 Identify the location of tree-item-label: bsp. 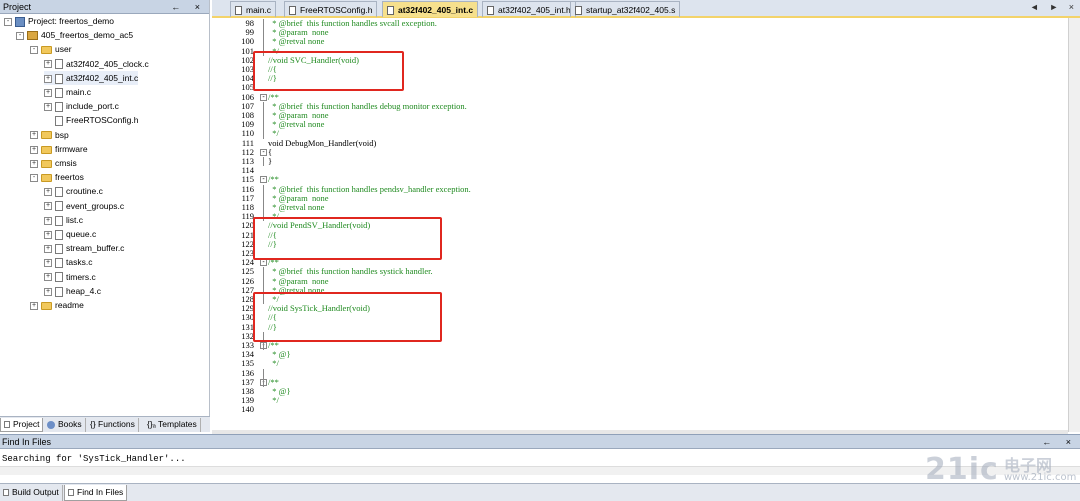
(62, 134).